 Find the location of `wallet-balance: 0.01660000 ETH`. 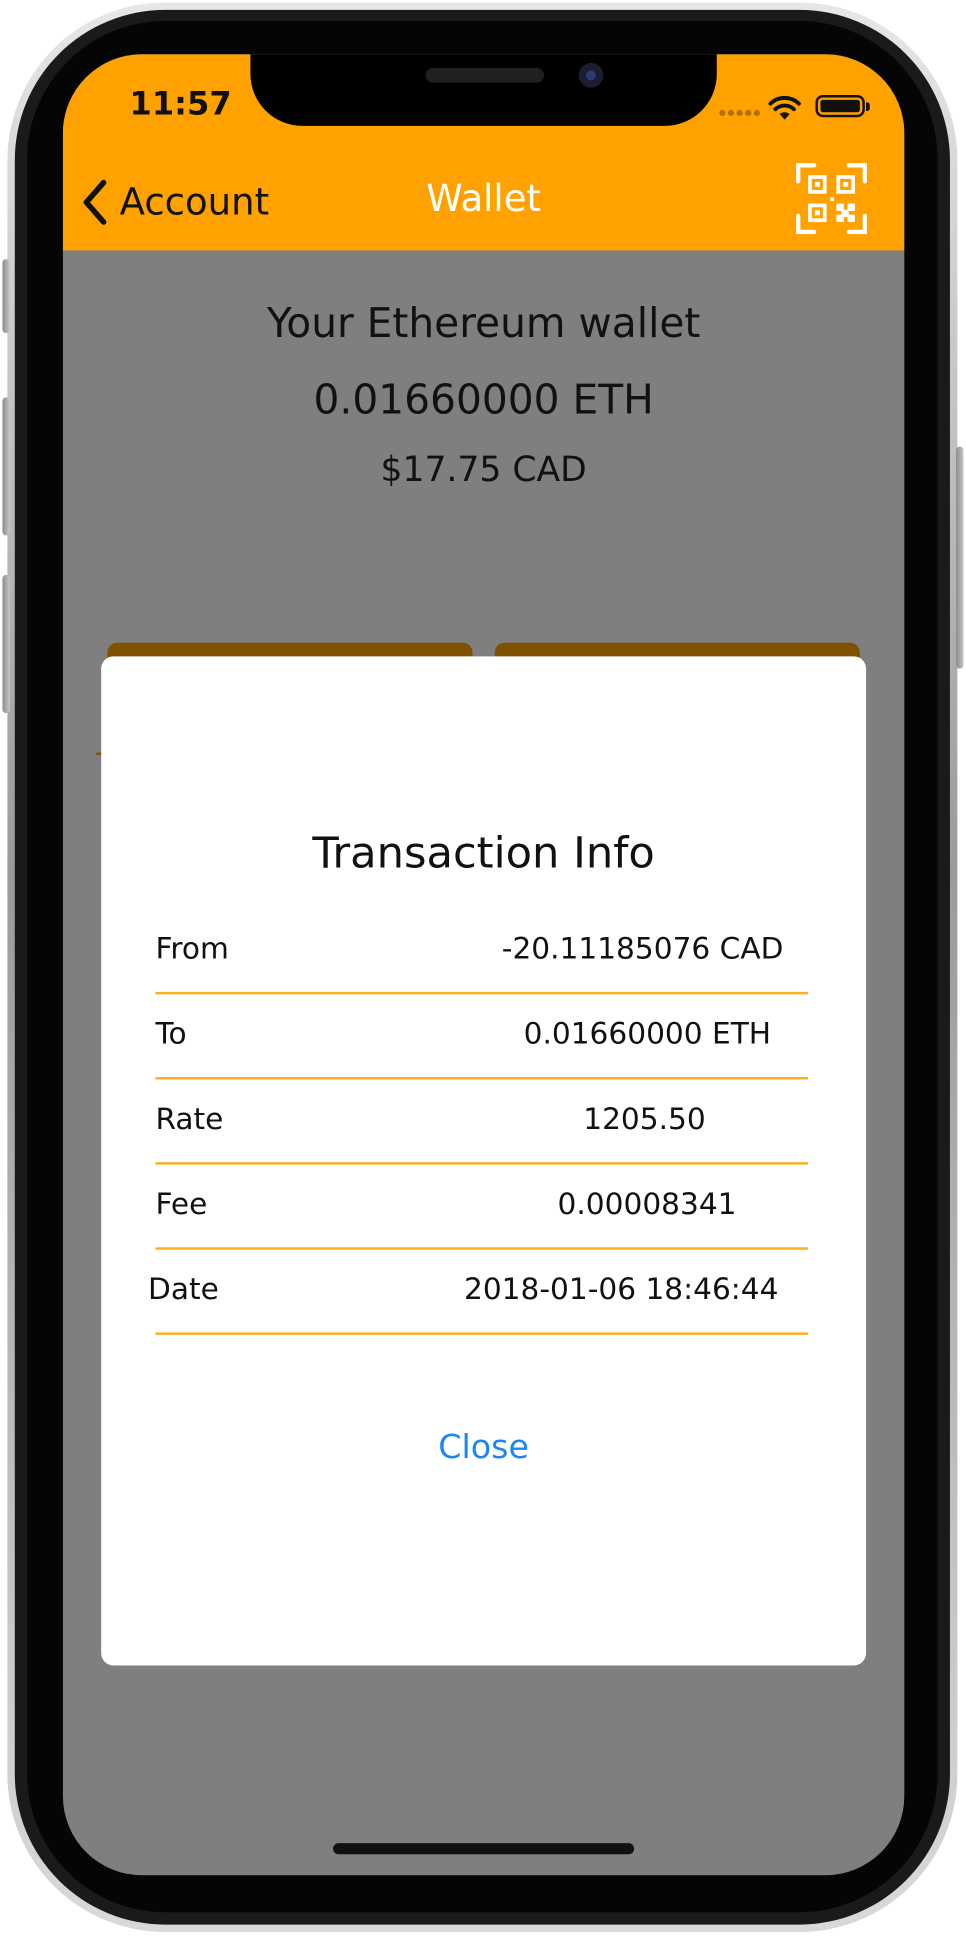

wallet-balance: 0.01660000 ETH is located at coordinates (483, 399).